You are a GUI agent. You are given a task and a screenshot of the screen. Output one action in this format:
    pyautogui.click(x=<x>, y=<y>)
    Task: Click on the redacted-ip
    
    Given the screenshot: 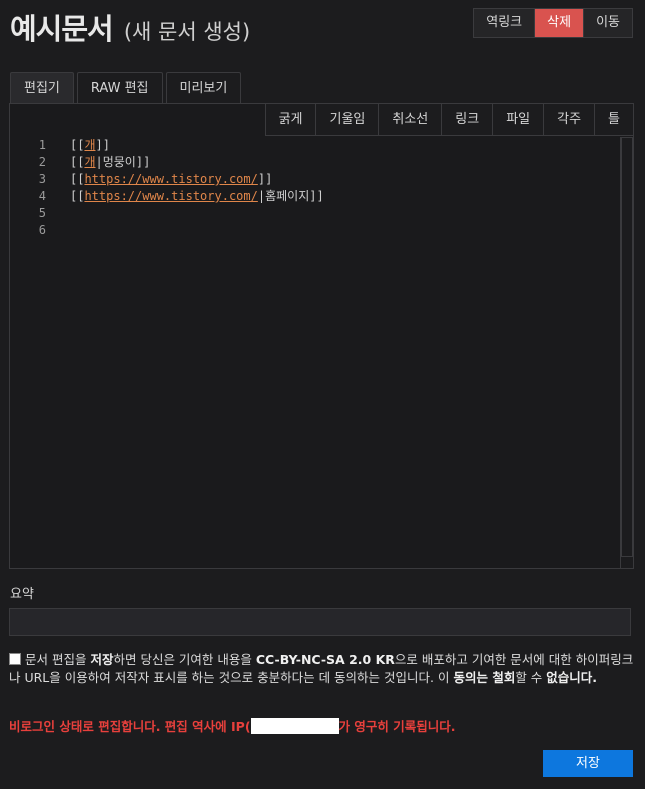 What is the action you would take?
    pyautogui.click(x=294, y=726)
    